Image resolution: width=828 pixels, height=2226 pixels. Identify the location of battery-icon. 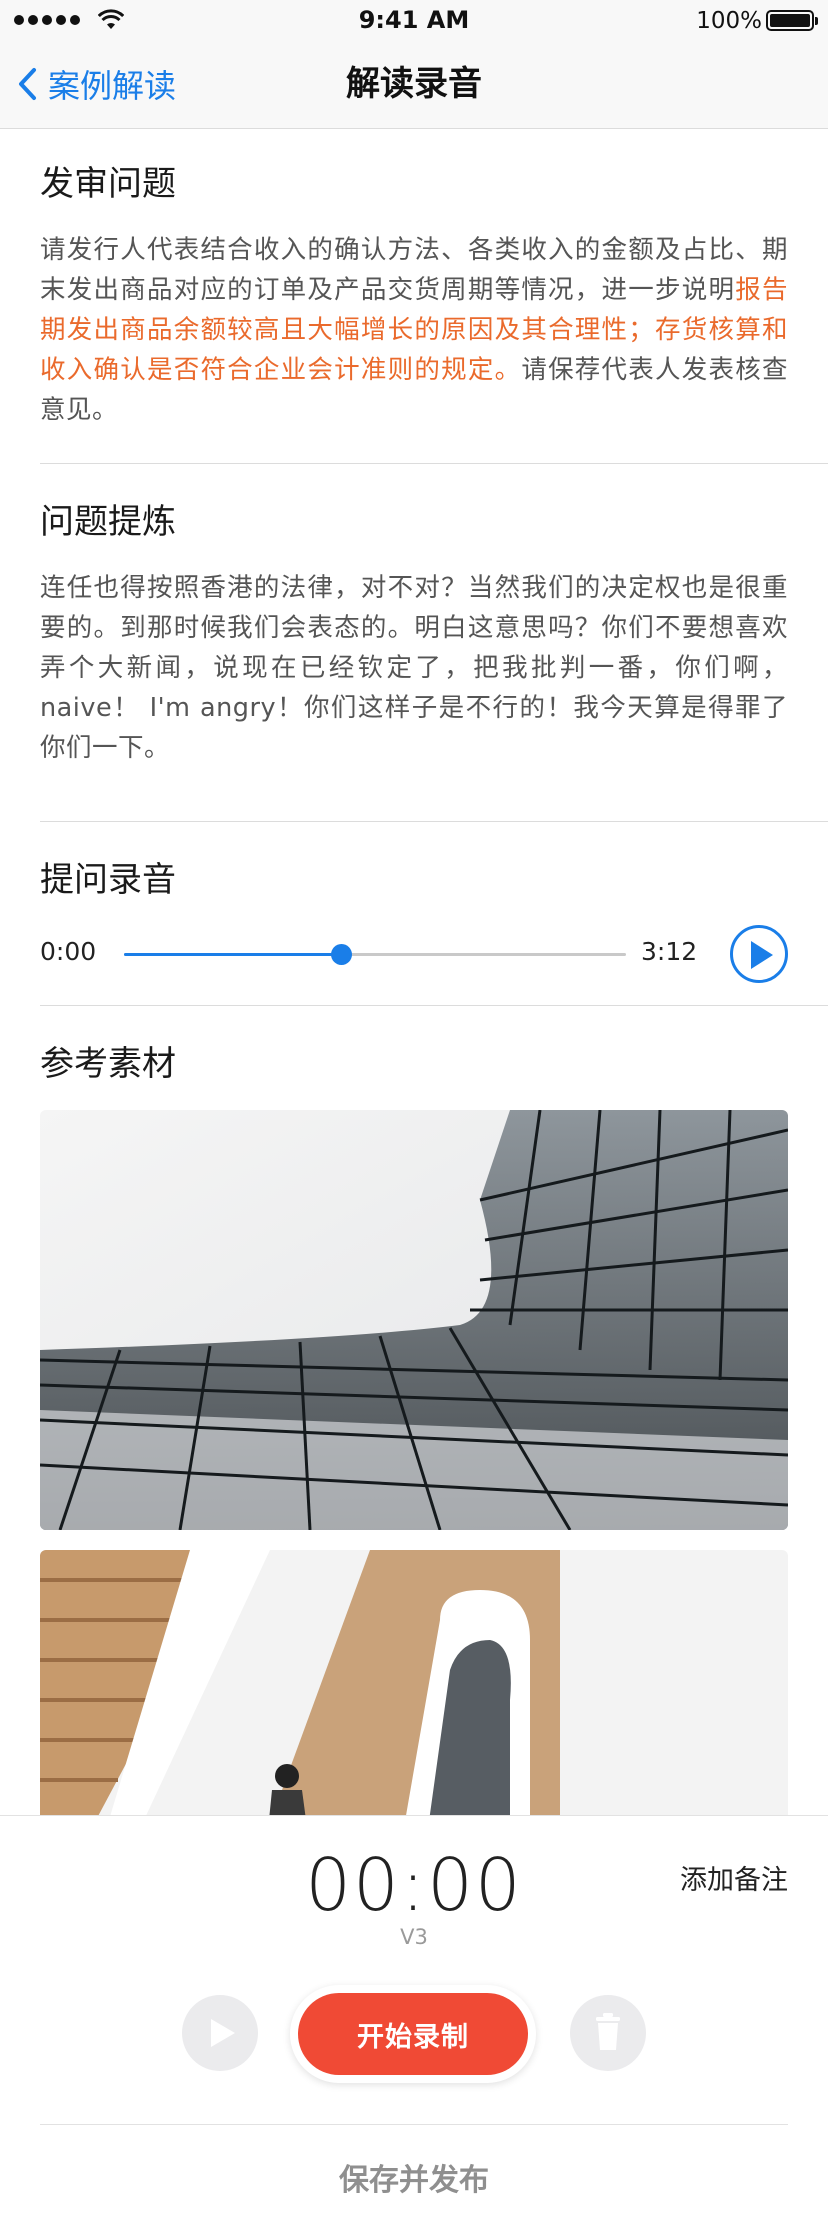
(792, 20).